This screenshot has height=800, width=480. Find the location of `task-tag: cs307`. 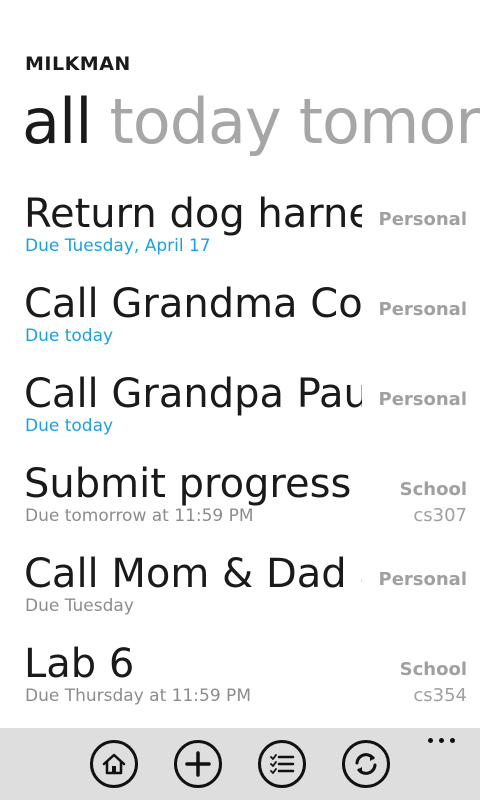

task-tag: cs307 is located at coordinates (440, 515).